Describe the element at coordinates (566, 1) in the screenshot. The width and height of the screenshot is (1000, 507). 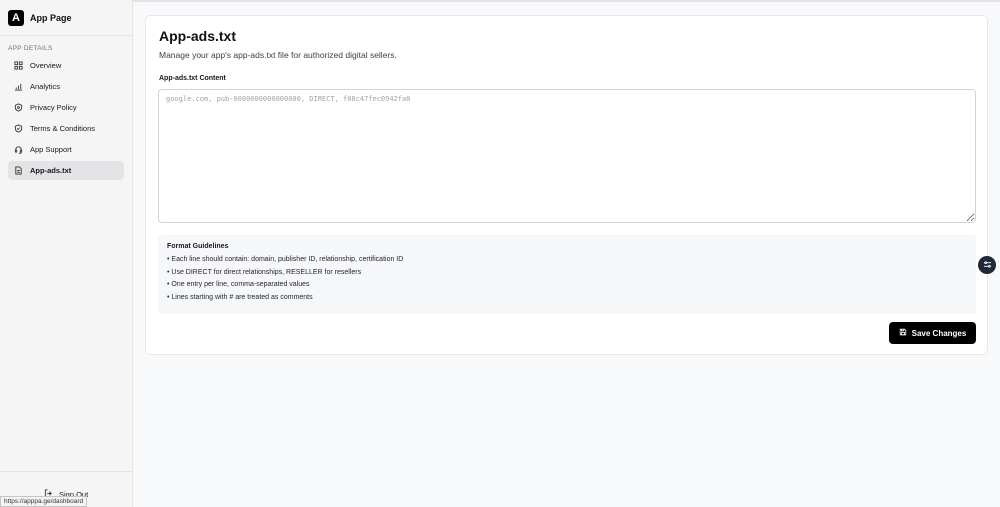
I see `top-divider` at that location.